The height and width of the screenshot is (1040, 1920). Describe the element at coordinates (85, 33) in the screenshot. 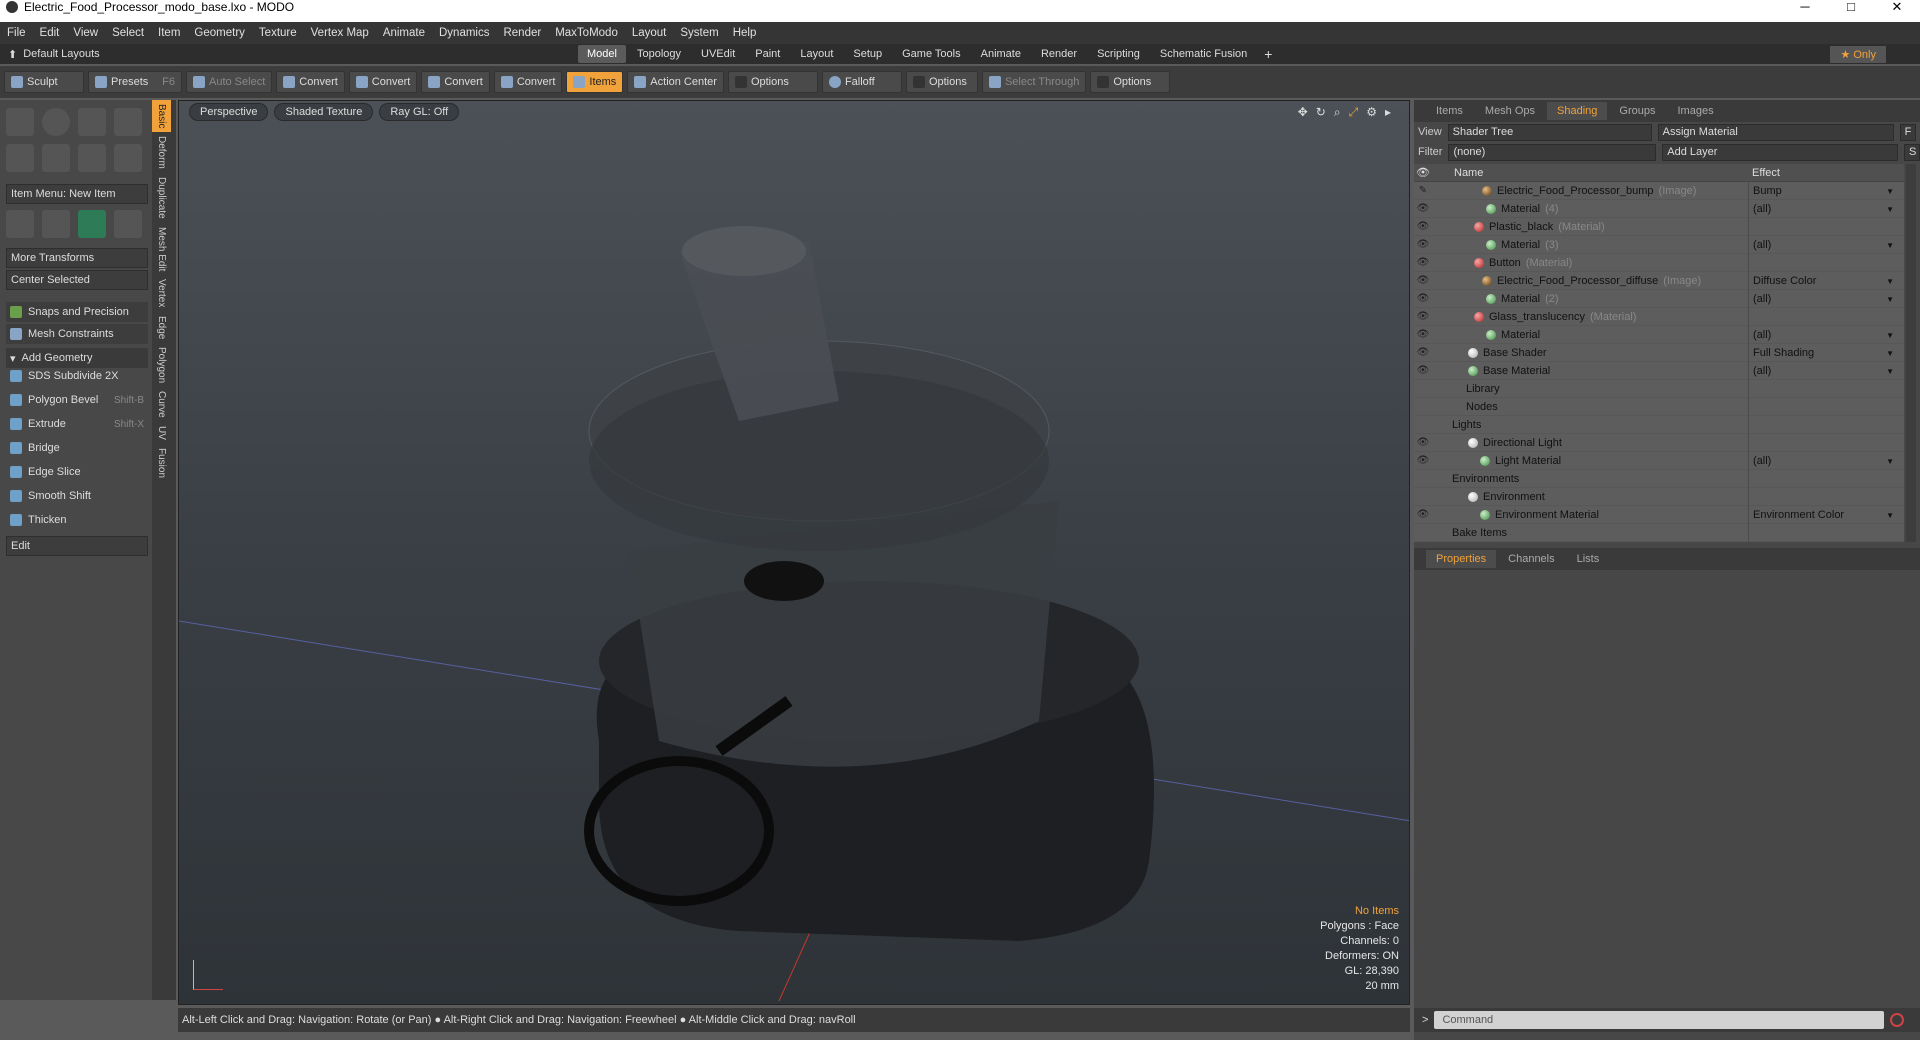

I see `menu-view: View` at that location.